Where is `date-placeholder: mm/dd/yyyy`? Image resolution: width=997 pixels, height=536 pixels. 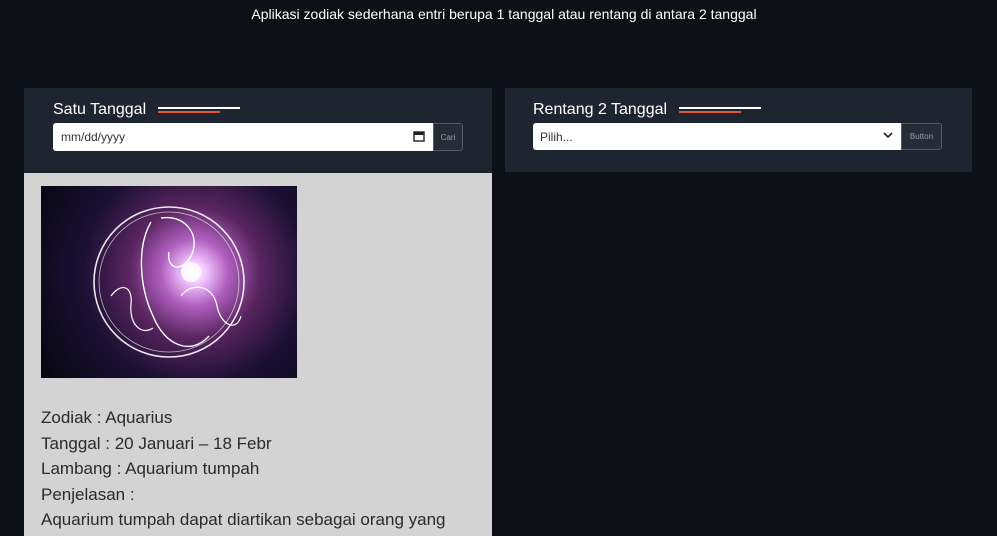
date-placeholder: mm/dd/yyyy is located at coordinates (93, 137).